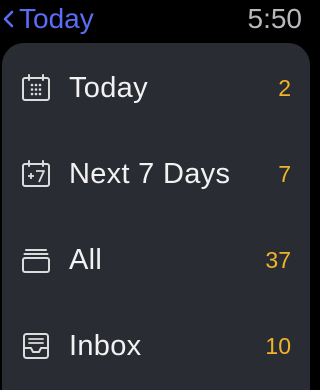 The height and width of the screenshot is (390, 320). I want to click on list-item-label: Next 7 Days, so click(150, 173).